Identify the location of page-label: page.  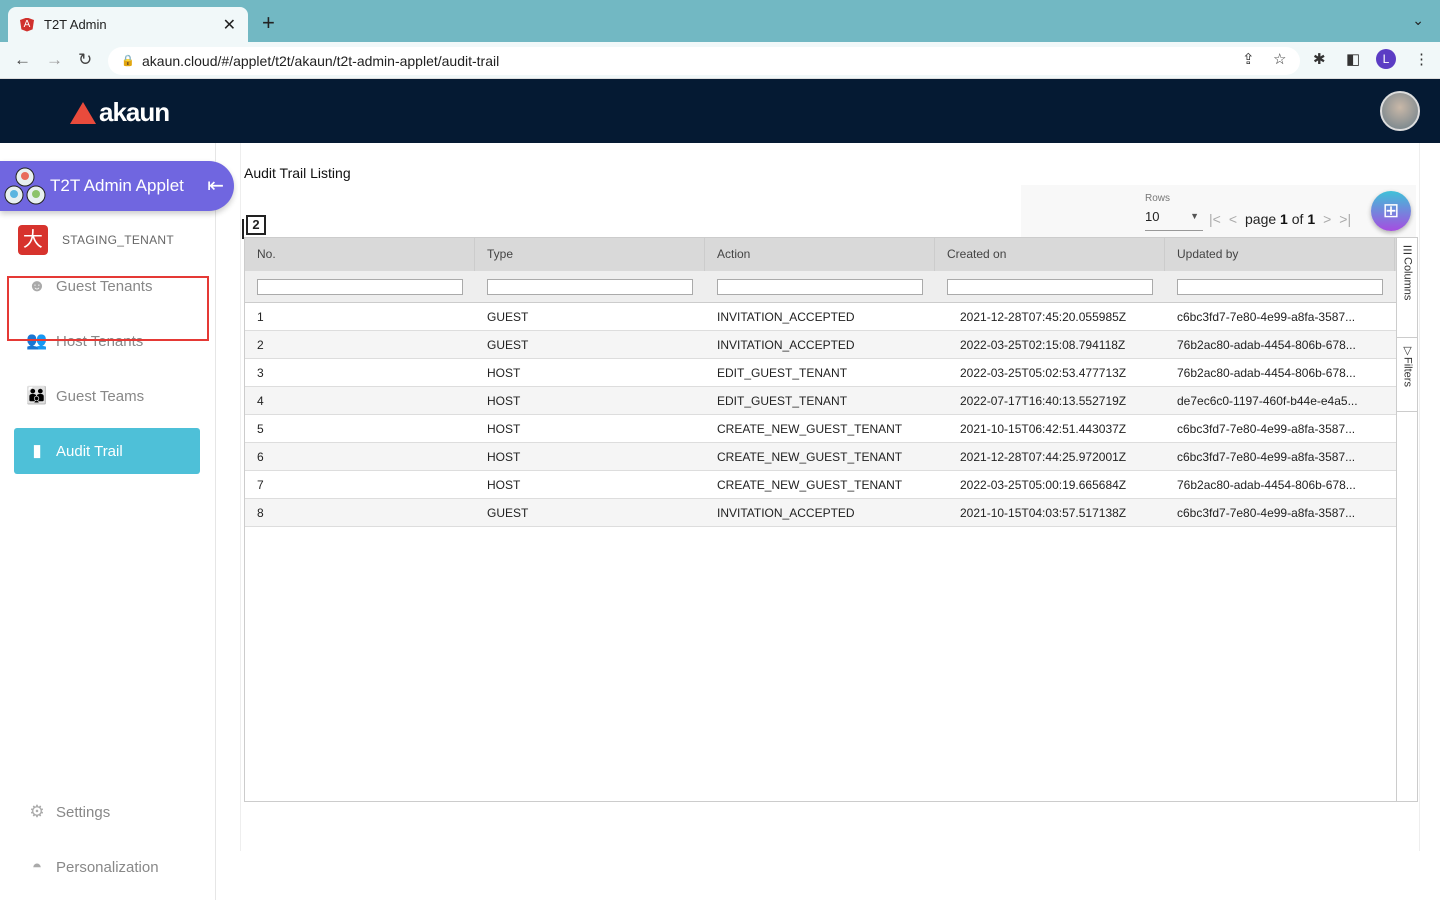
(1261, 219).